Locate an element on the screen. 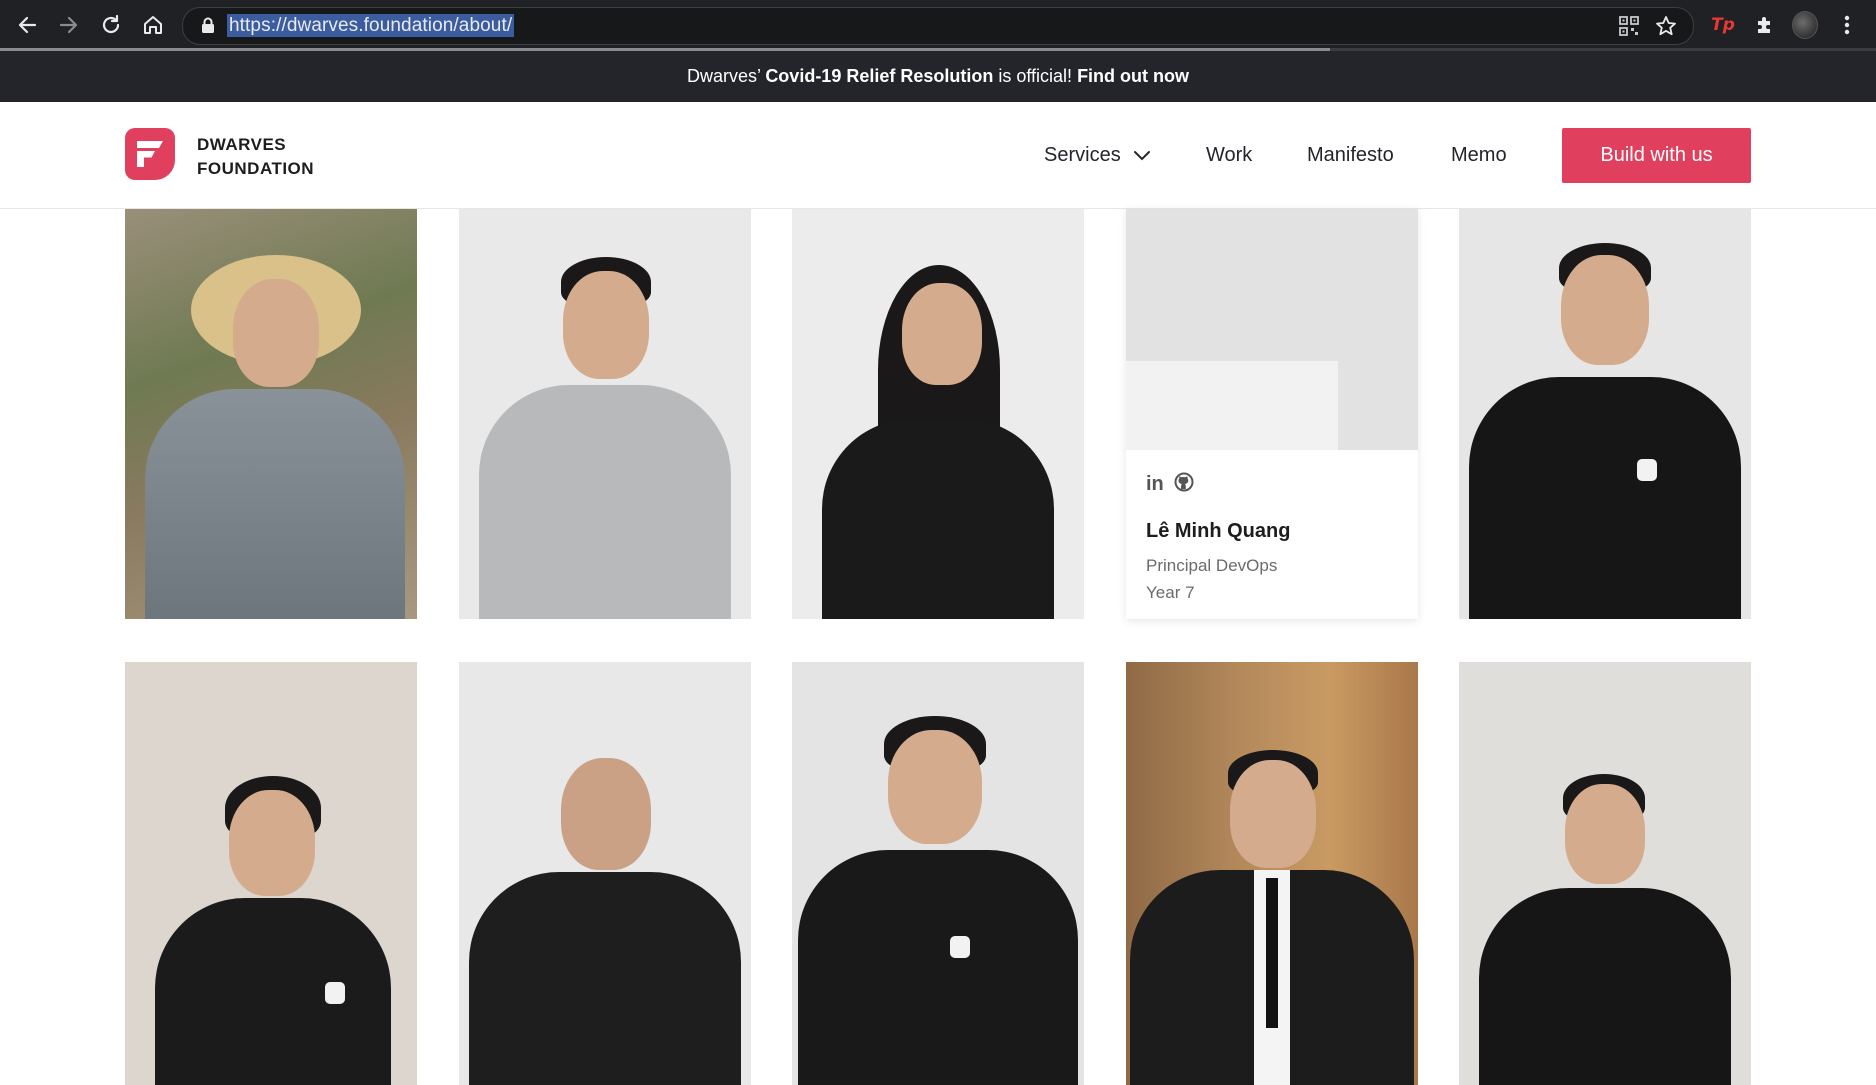  announcement-link: Find out now is located at coordinates (1133, 76).